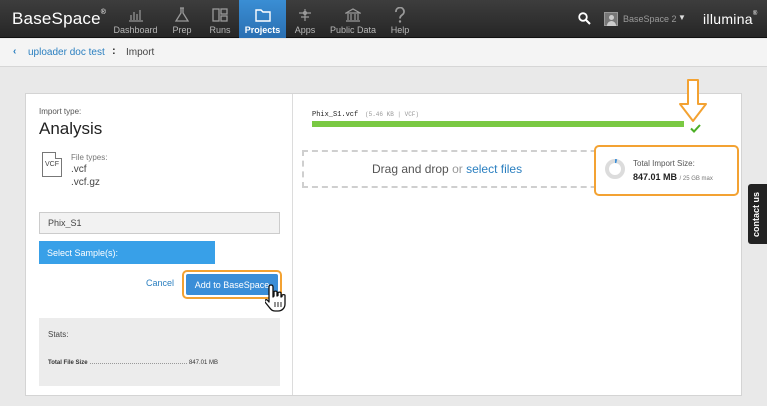 This screenshot has height=406, width=767. I want to click on top-nav-bar: BaseSpace® Dashboard Prep Runs Projects, so click(383, 19).